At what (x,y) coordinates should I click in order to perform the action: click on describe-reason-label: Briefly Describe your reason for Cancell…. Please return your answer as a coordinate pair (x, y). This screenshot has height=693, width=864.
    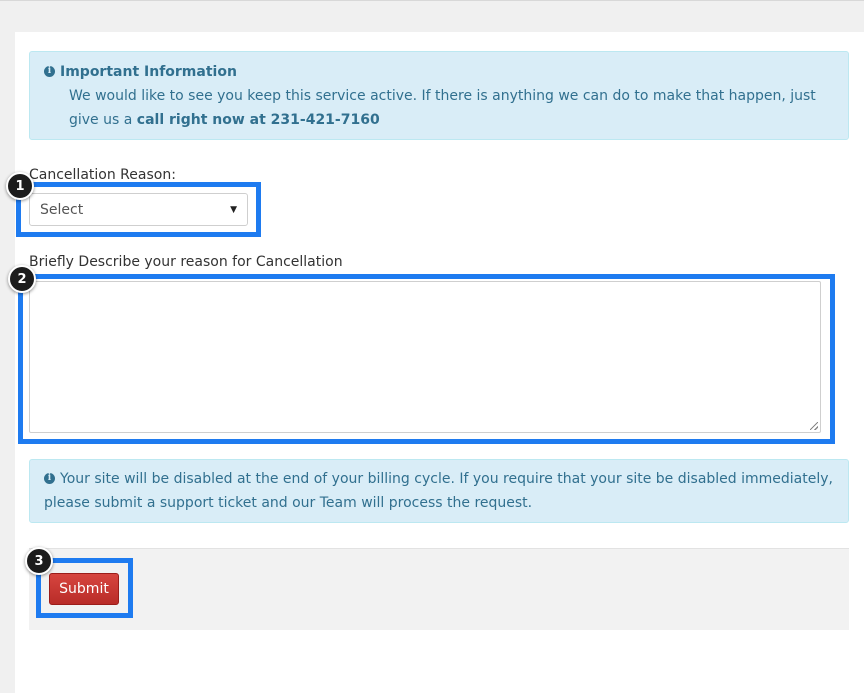
    Looking at the image, I should click on (186, 262).